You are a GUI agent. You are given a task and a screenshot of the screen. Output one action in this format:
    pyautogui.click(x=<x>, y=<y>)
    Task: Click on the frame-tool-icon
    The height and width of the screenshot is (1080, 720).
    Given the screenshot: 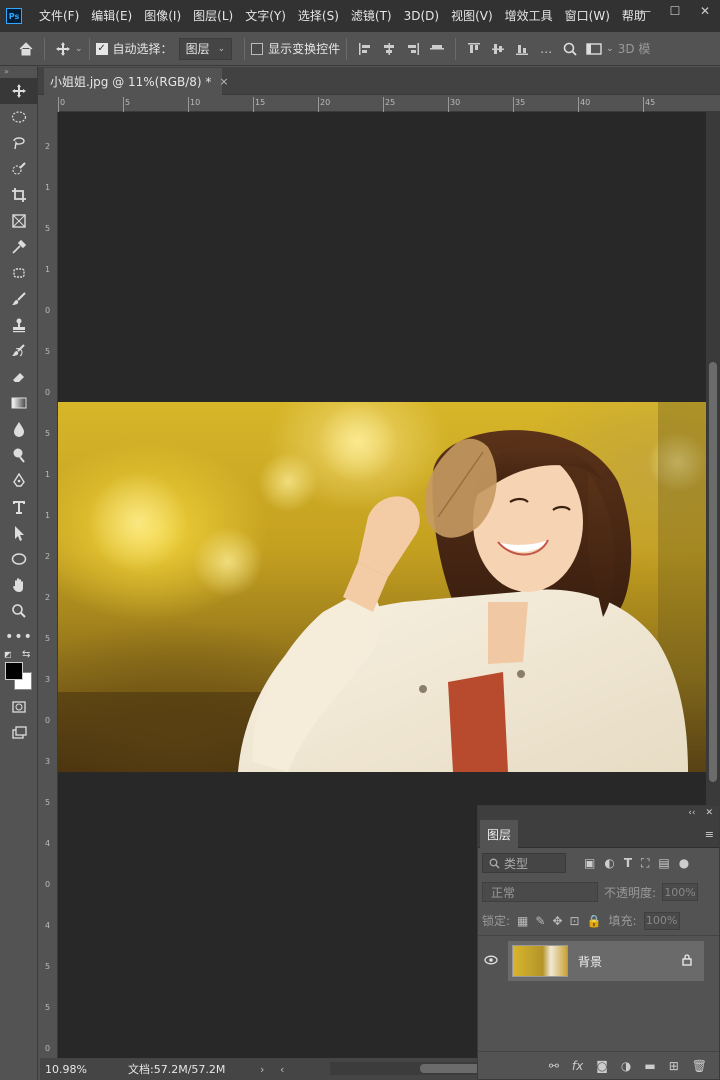 What is the action you would take?
    pyautogui.click(x=19, y=221)
    